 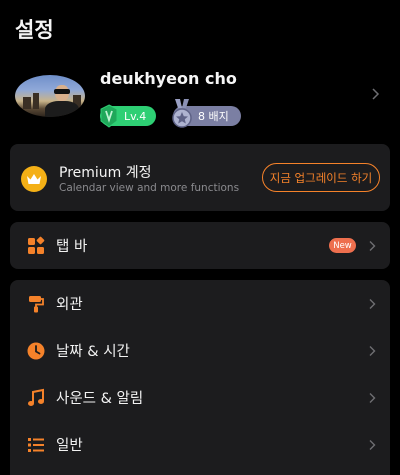 I want to click on appearance-label: 외관, so click(x=69, y=305).